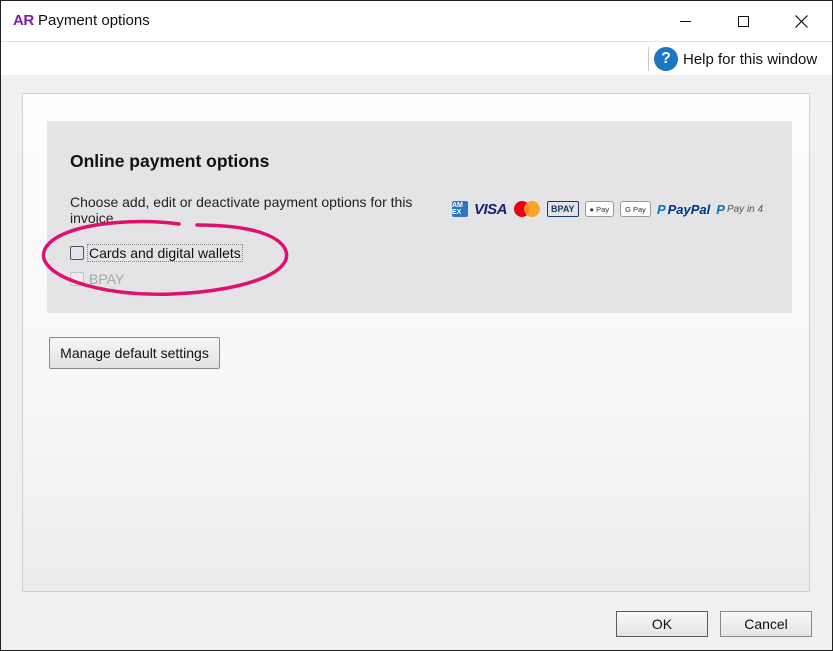 This screenshot has width=833, height=651. What do you see at coordinates (23, 20) in the screenshot?
I see `app-logo: AR` at bounding box center [23, 20].